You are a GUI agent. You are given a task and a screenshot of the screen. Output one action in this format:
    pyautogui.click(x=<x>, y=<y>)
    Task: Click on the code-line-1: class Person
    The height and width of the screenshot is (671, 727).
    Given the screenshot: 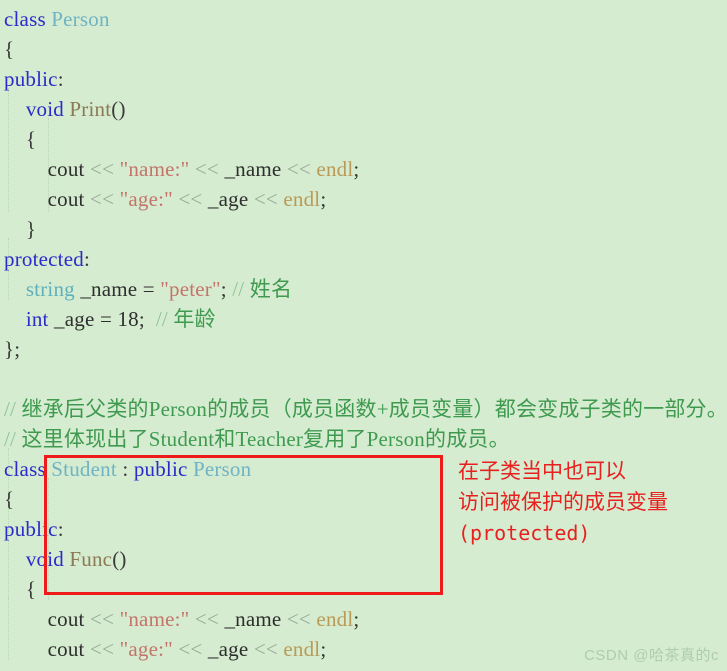 What is the action you would take?
    pyautogui.click(x=363, y=19)
    